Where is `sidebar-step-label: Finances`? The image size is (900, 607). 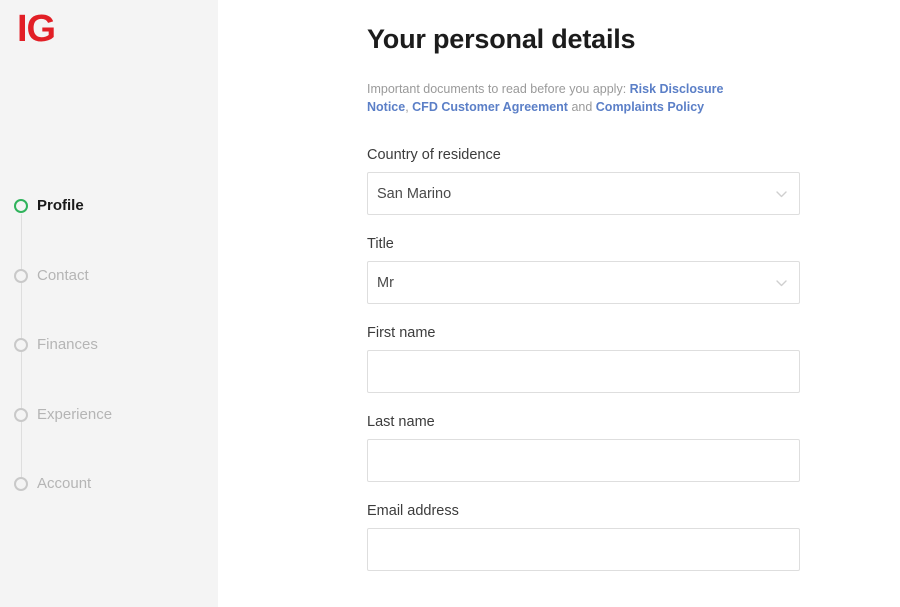 sidebar-step-label: Finances is located at coordinates (67, 344).